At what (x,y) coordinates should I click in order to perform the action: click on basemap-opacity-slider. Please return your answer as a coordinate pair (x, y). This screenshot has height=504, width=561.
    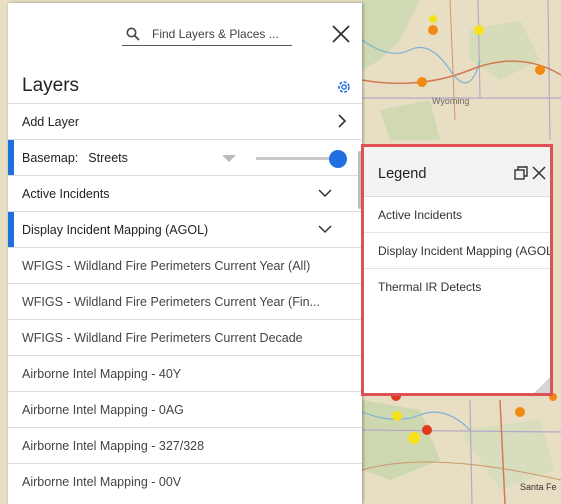
    Looking at the image, I should click on (297, 158).